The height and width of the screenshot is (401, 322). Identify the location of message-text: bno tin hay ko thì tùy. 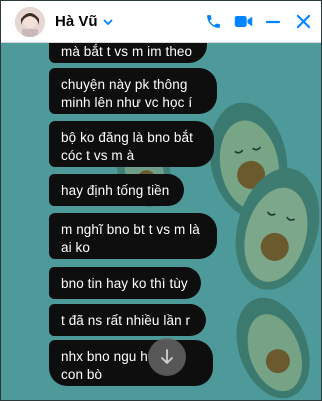
(124, 283).